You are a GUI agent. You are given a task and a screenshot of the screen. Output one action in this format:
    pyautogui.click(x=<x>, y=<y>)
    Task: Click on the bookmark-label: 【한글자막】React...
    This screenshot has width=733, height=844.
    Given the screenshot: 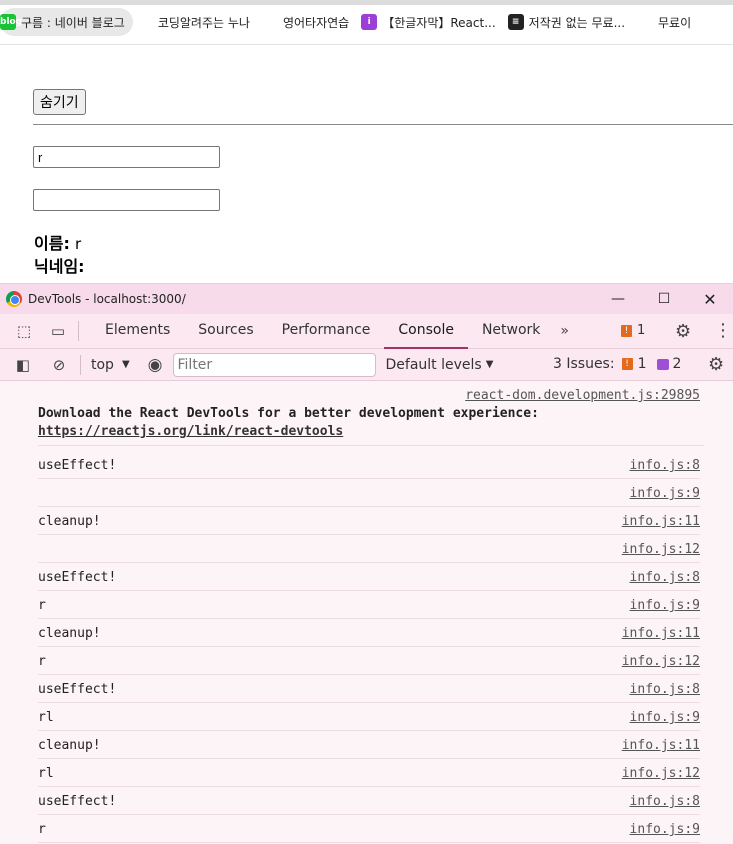 What is the action you would take?
    pyautogui.click(x=439, y=22)
    